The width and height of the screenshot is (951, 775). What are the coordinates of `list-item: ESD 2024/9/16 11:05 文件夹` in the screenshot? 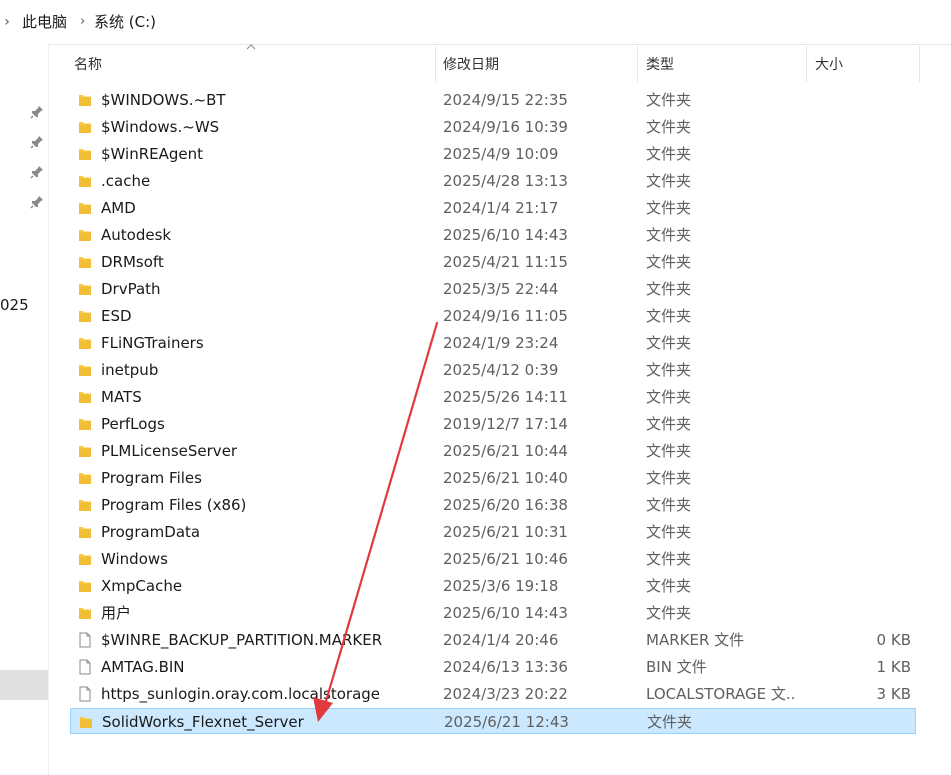 It's located at (493, 316).